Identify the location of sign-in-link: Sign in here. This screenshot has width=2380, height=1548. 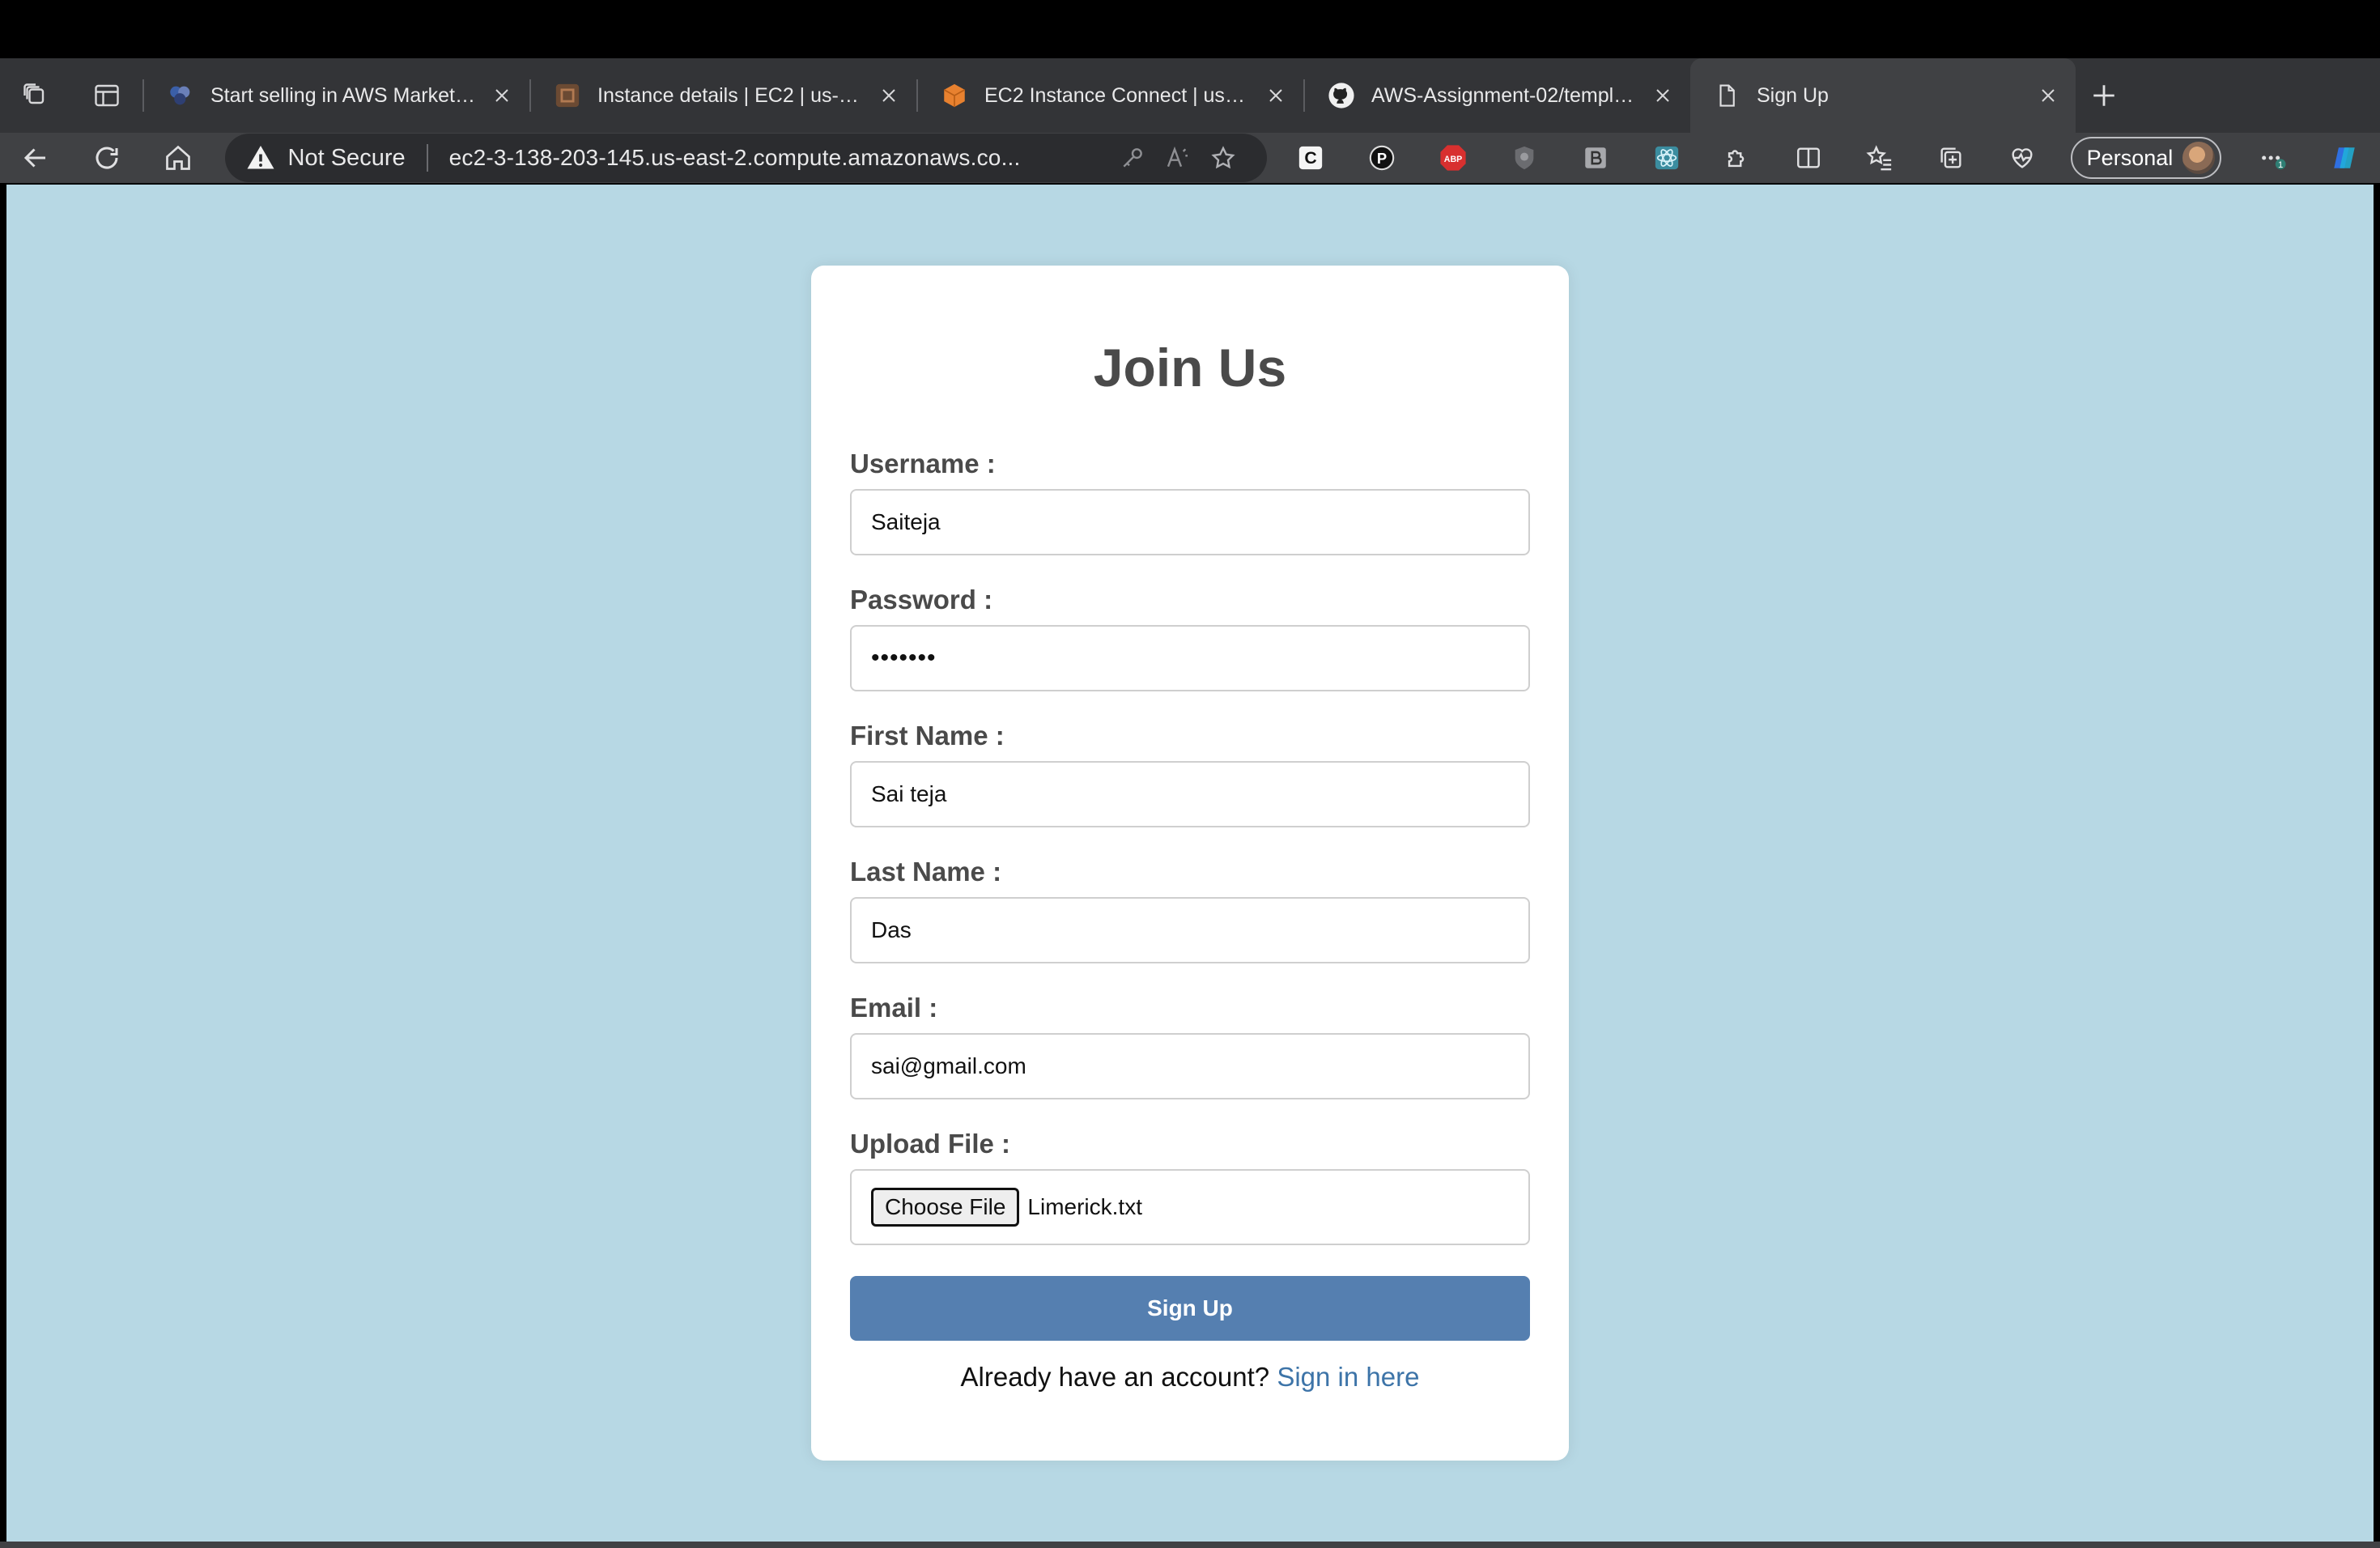
(1348, 1377).